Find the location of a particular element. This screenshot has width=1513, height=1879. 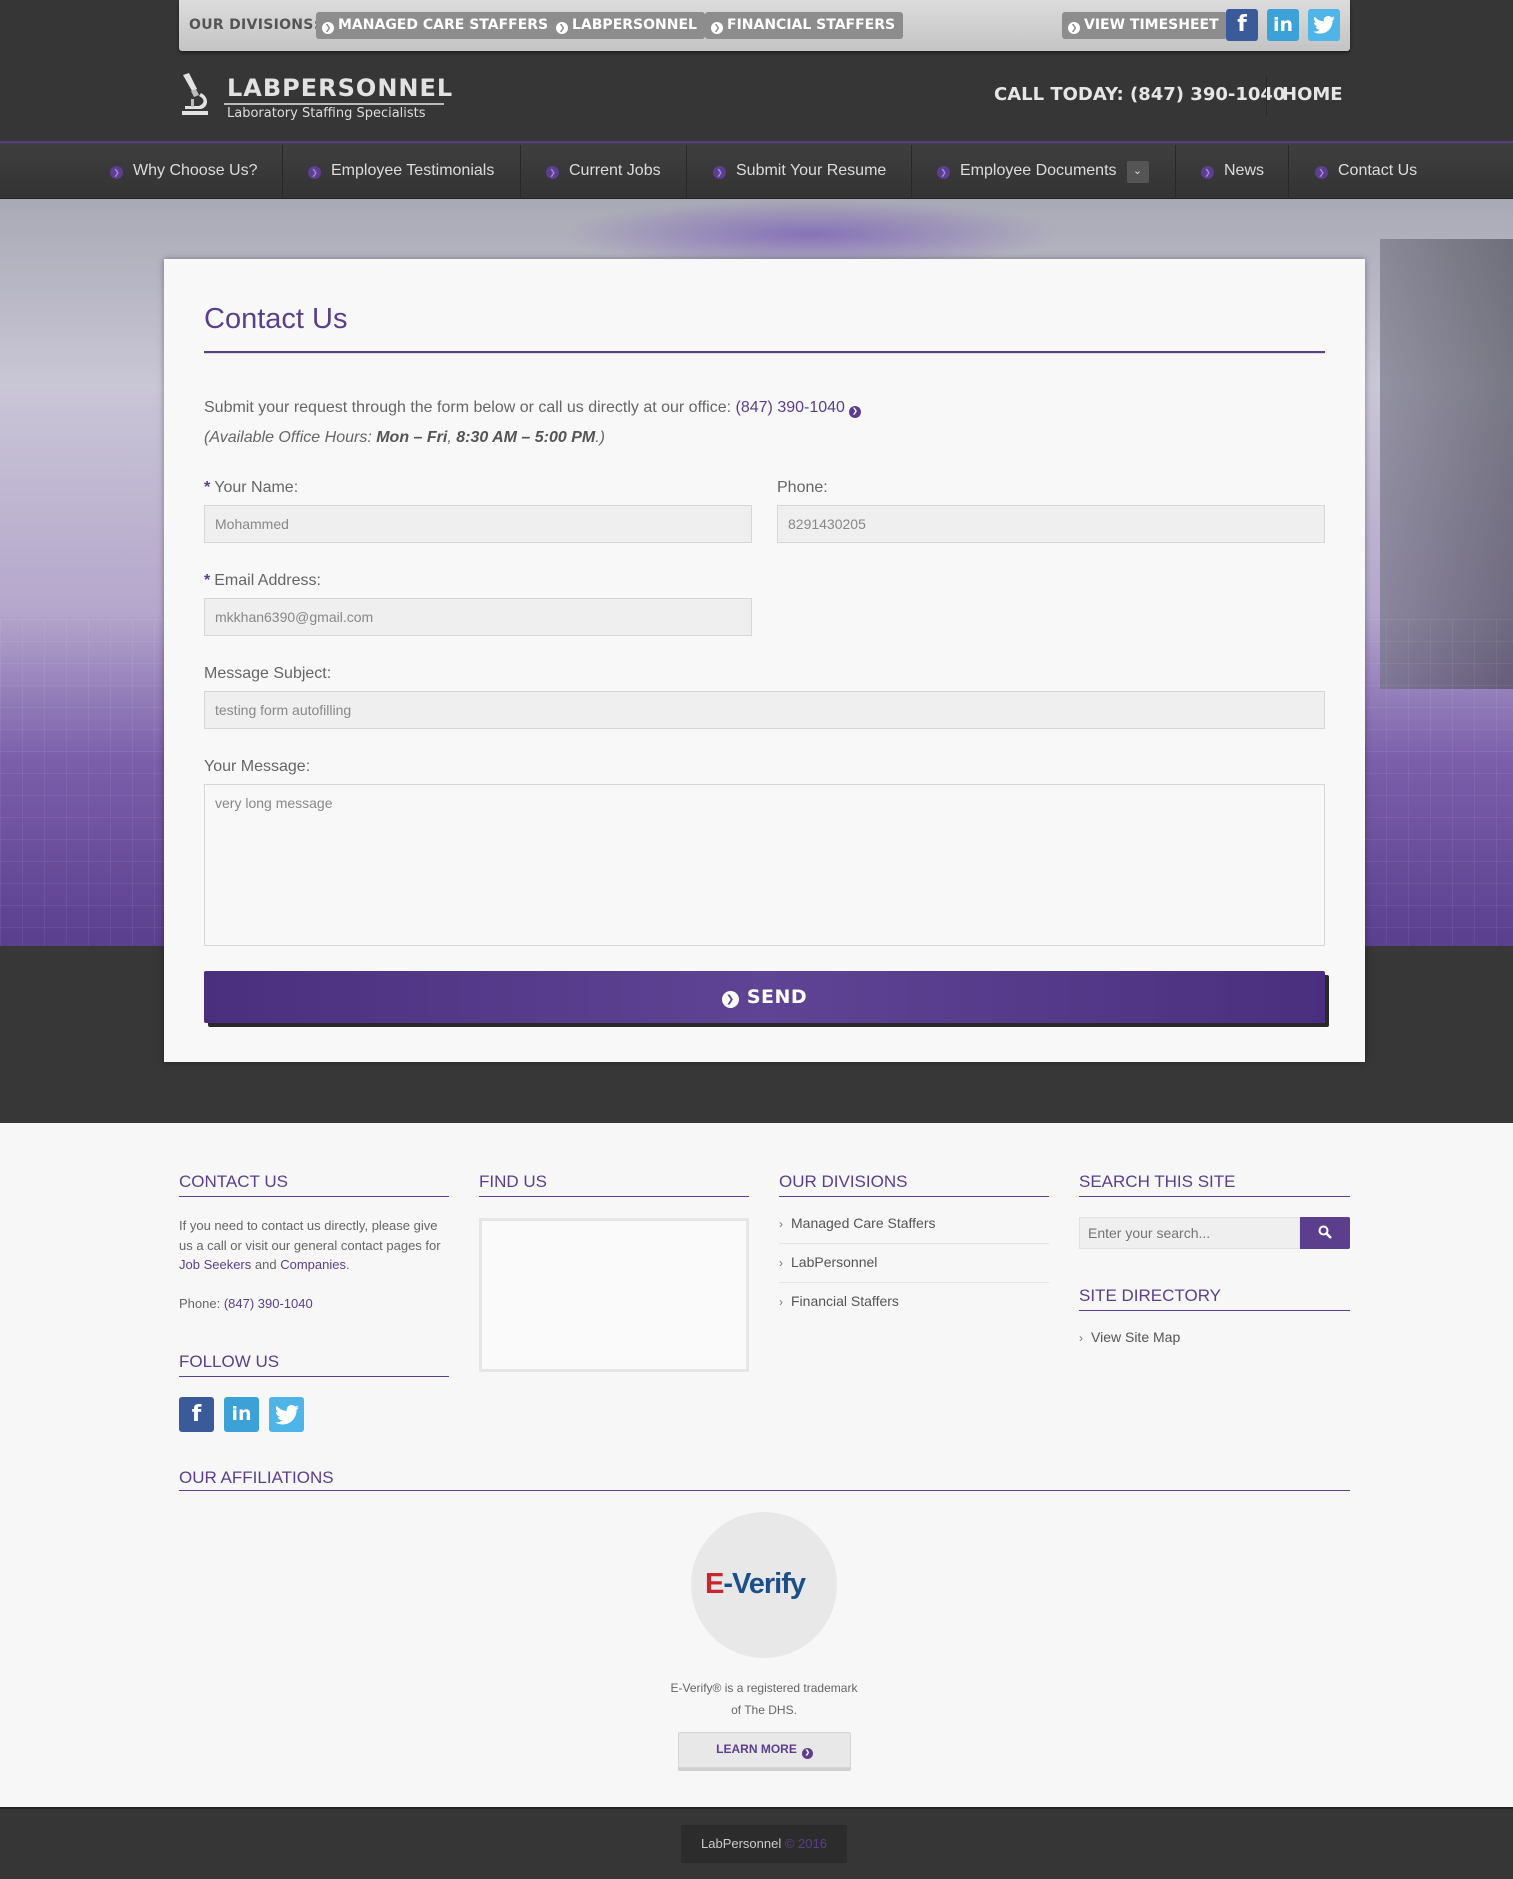

division-link-financial: › Financial Staffers is located at coordinates (839, 1301).